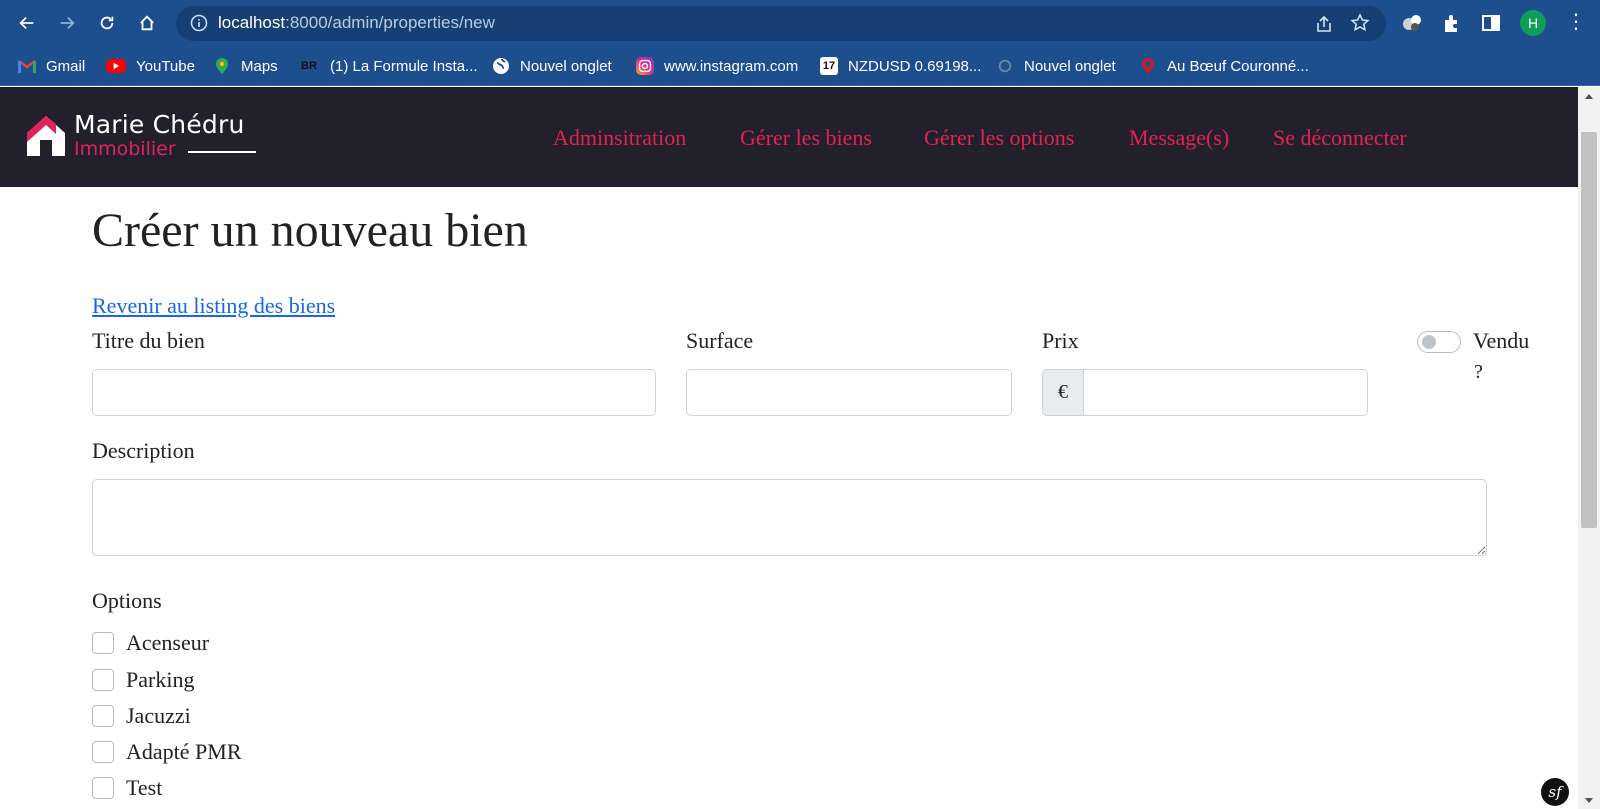 This screenshot has height=809, width=1600. What do you see at coordinates (148, 340) in the screenshot?
I see `title-label: Titre du bien` at bounding box center [148, 340].